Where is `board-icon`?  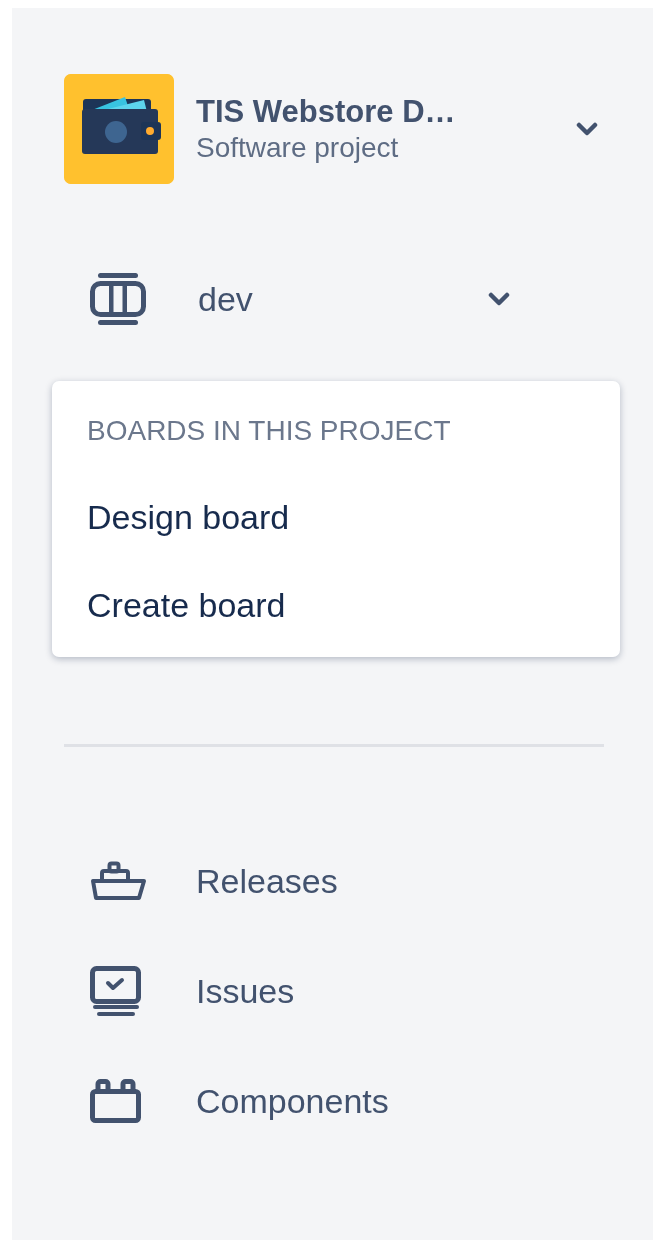 board-icon is located at coordinates (118, 299).